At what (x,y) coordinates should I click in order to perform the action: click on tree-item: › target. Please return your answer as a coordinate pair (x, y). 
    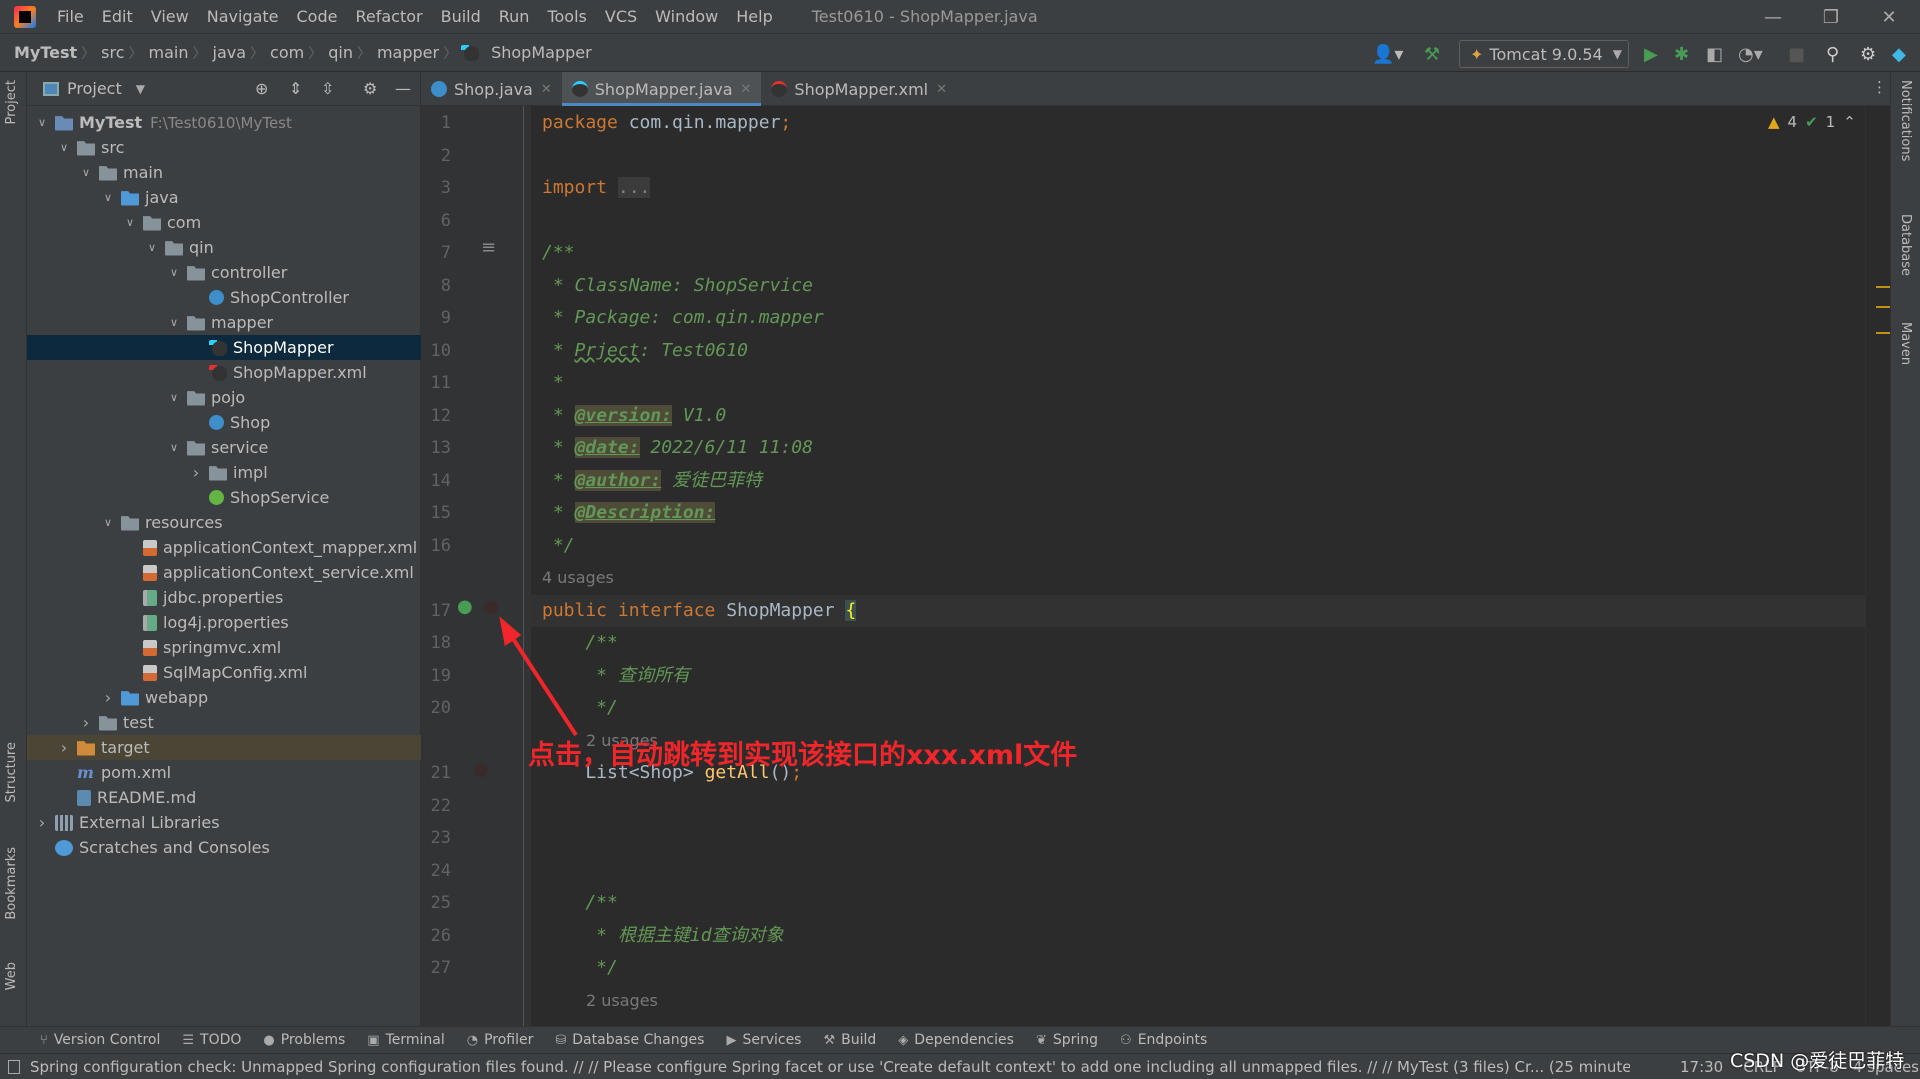
    Looking at the image, I should click on (224, 747).